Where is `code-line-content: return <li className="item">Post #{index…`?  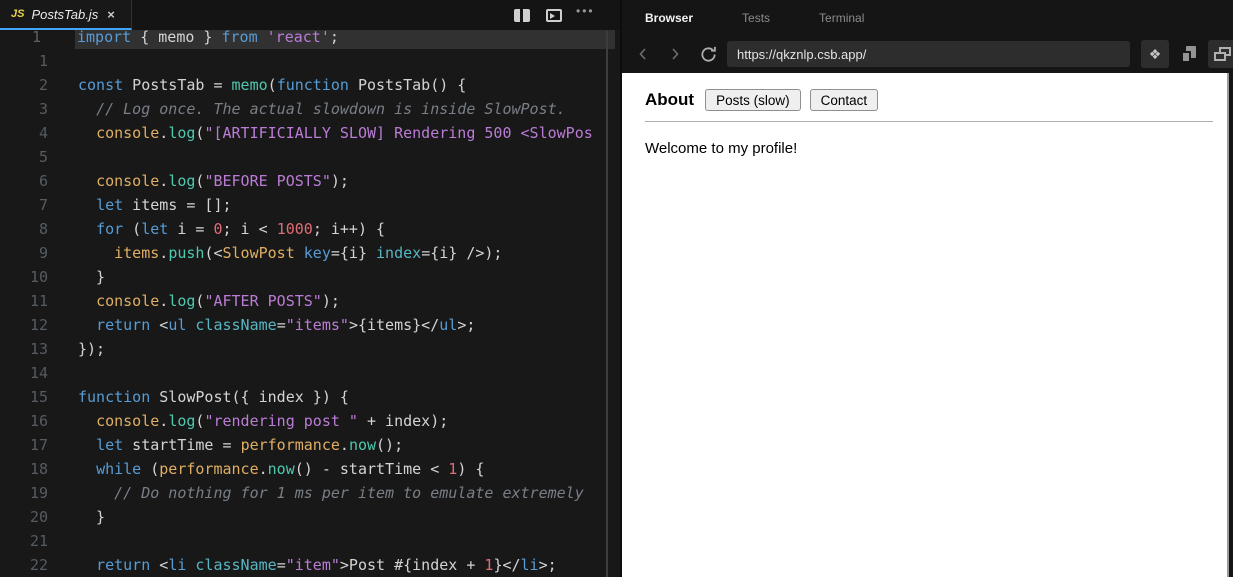
code-line-content: return <li className="item">Post #{index… is located at coordinates (334, 565).